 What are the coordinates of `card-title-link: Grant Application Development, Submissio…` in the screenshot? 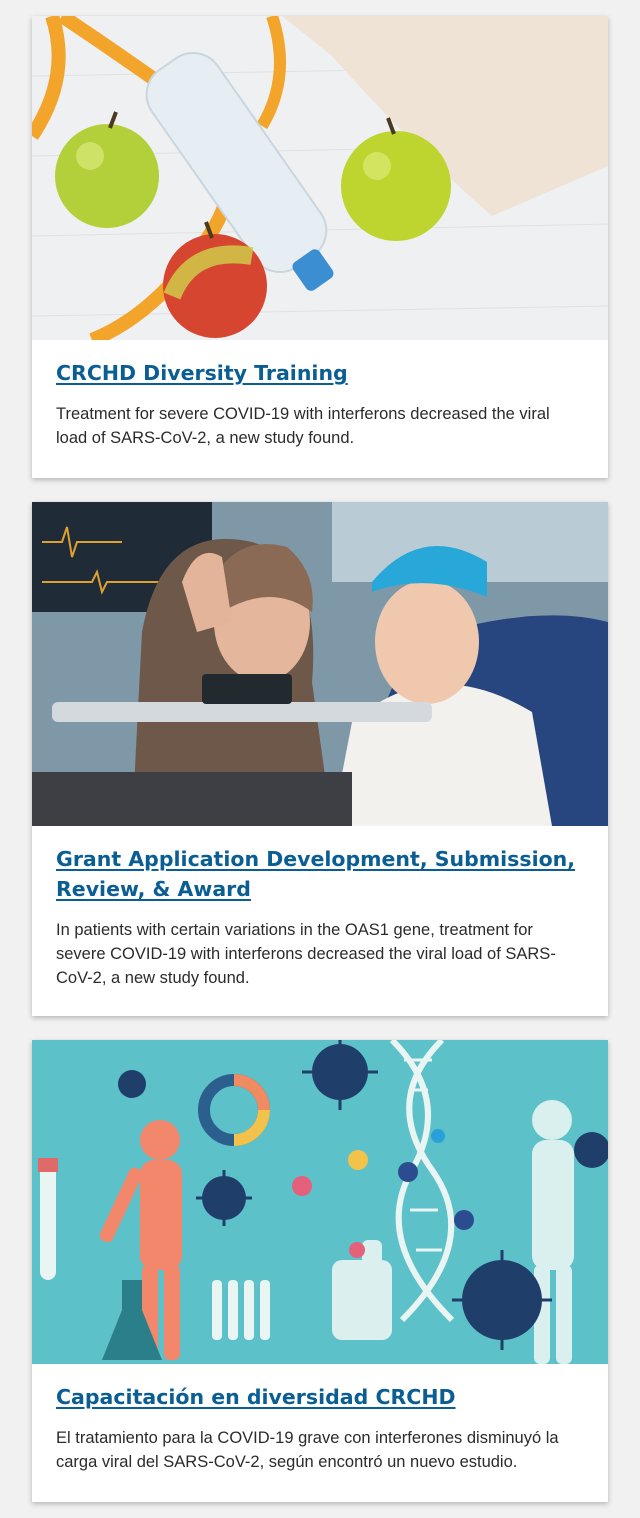 It's located at (320, 874).